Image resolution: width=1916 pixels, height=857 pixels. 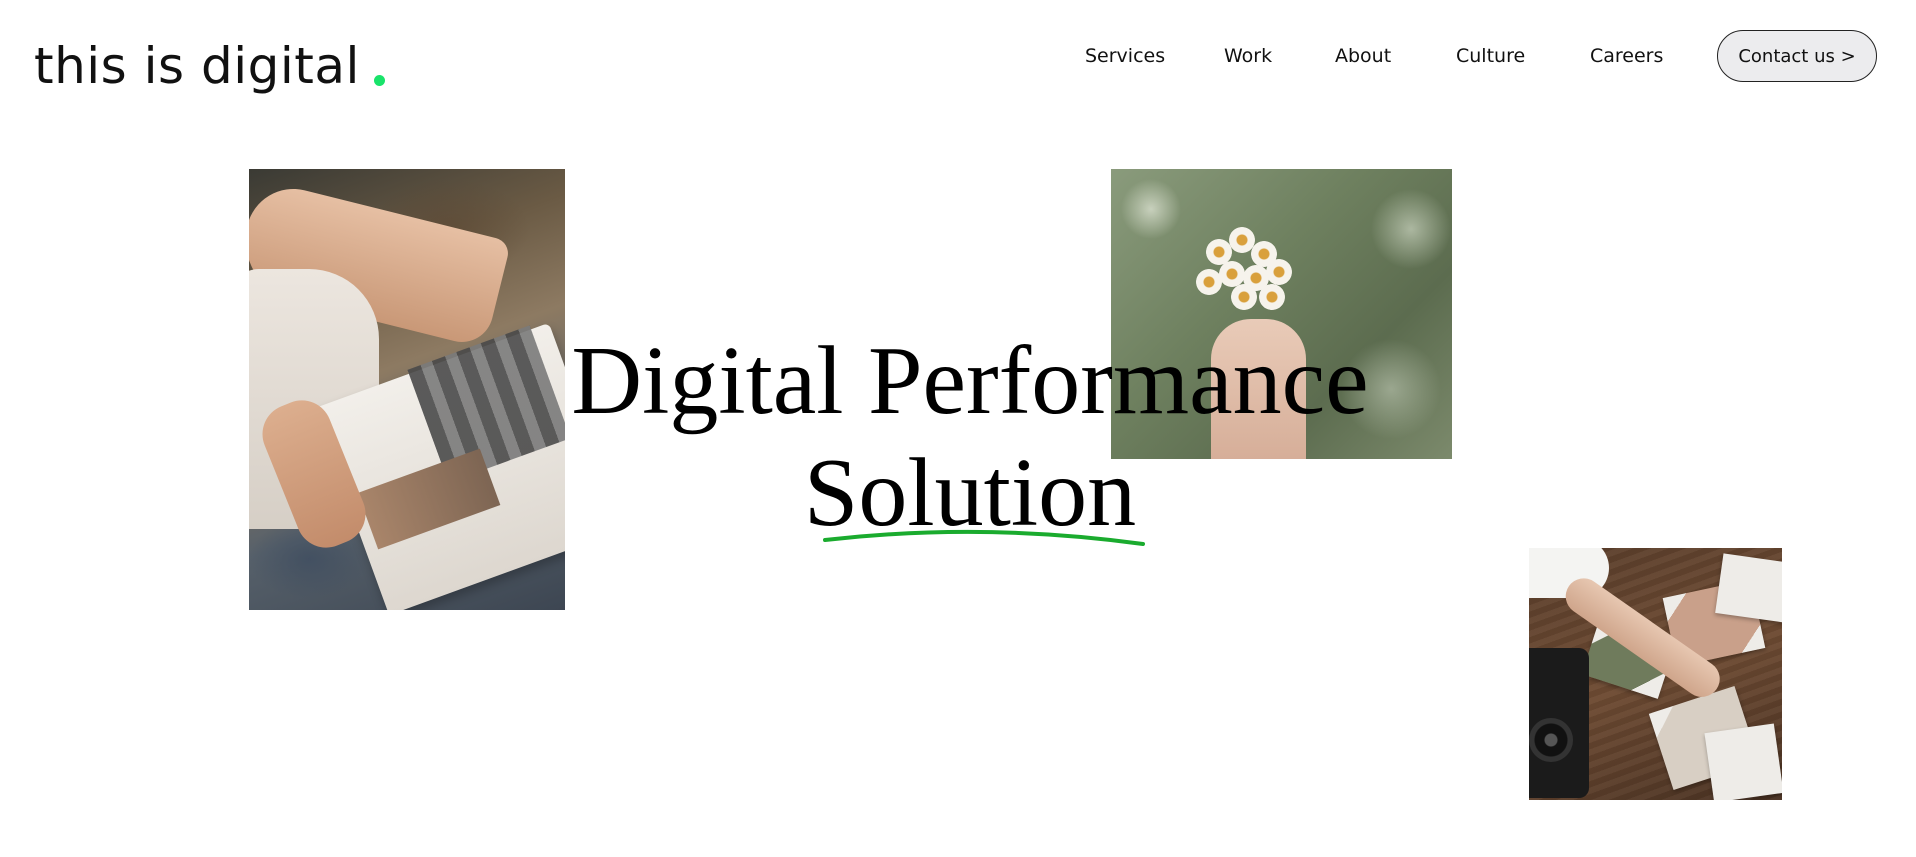 What do you see at coordinates (1248, 56) in the screenshot?
I see `nav-link-work: Work` at bounding box center [1248, 56].